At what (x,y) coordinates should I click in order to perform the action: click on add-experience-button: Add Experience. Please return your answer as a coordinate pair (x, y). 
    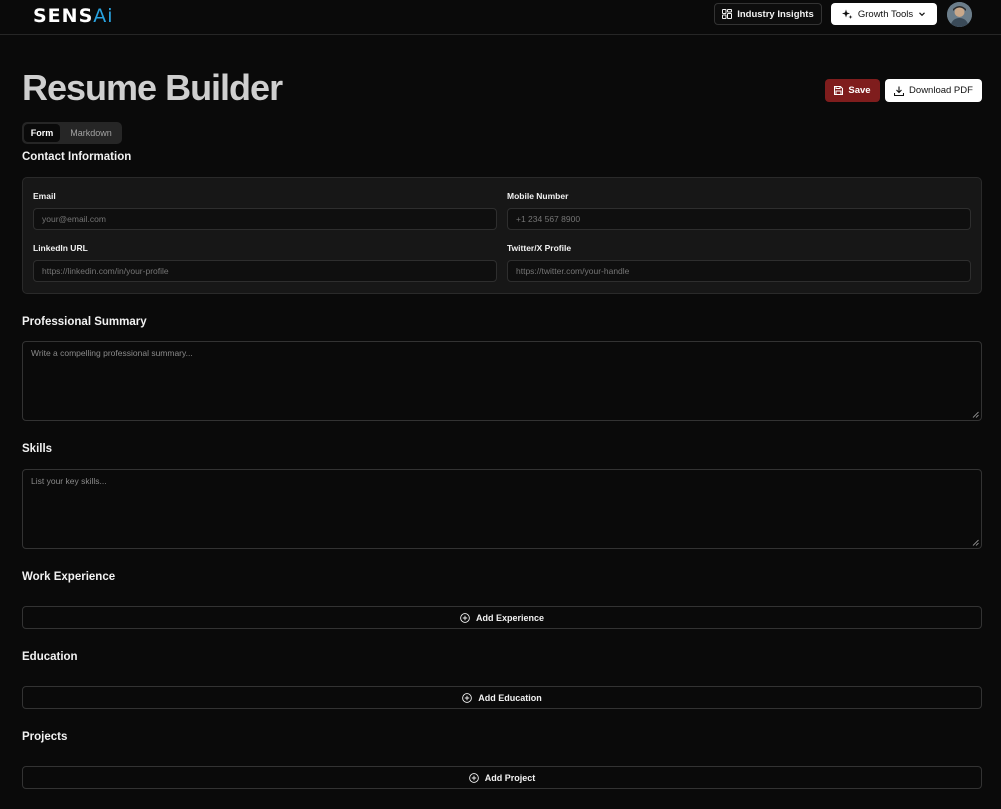
    Looking at the image, I should click on (502, 617).